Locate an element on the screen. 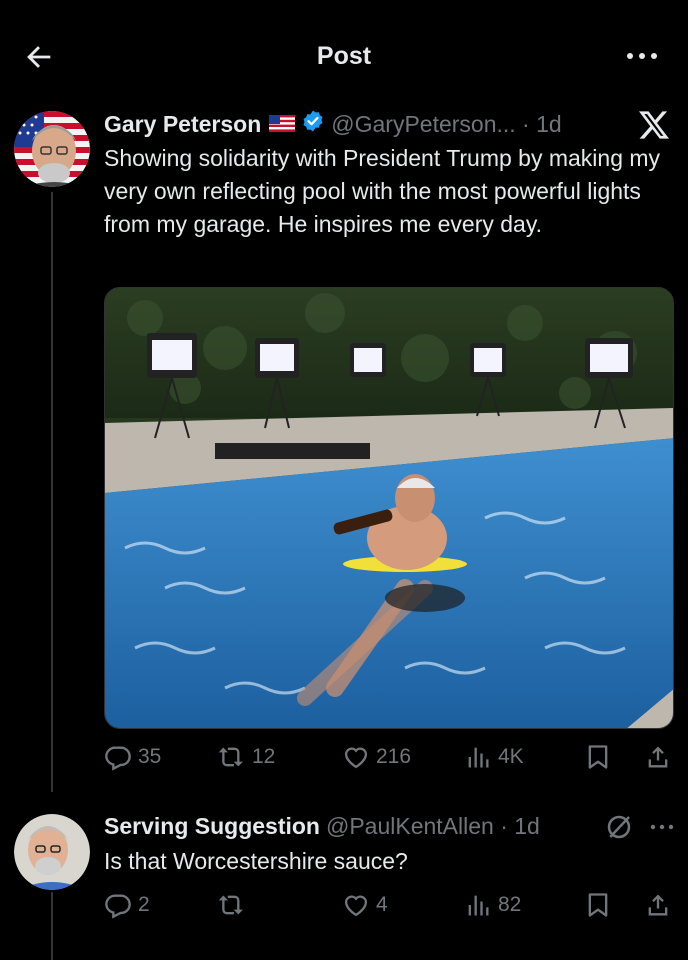  views-button: 82 is located at coordinates (492, 905).